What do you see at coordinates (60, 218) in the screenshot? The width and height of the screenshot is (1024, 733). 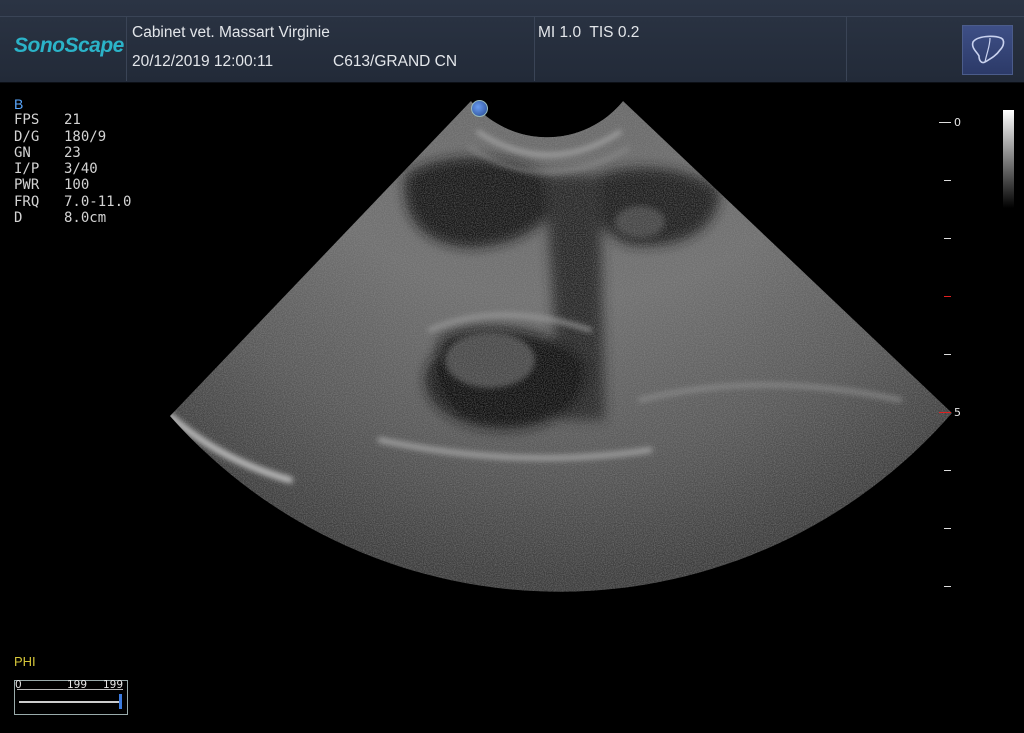 I see `param-row: D 8.0cm` at bounding box center [60, 218].